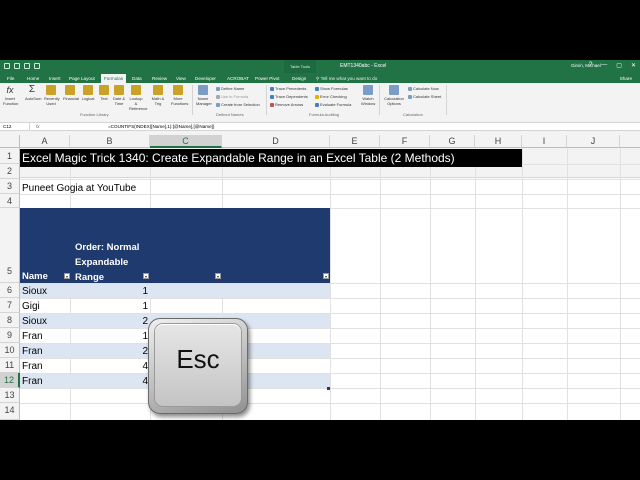 This screenshot has width=640, height=480. I want to click on create-from-selection-button: Create from Selection, so click(238, 104).